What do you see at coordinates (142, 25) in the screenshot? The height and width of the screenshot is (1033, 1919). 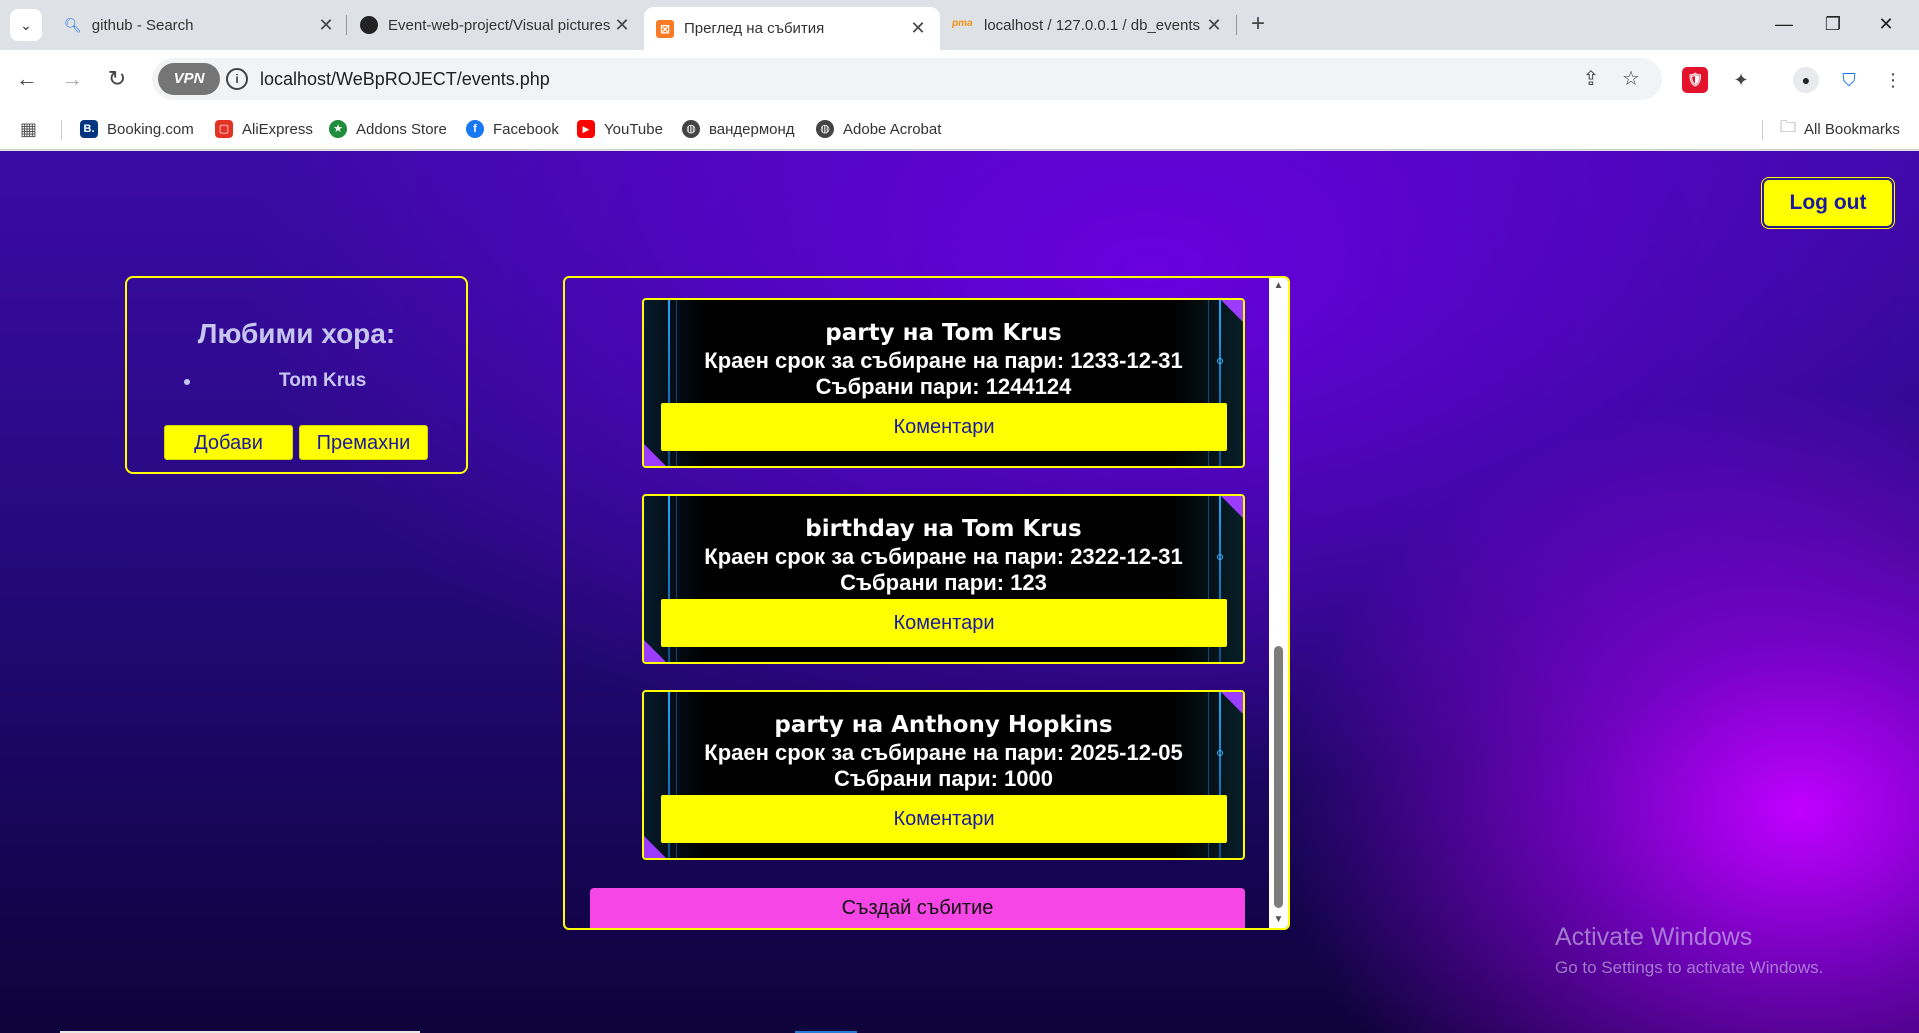 I see `tab-title: github - Search` at bounding box center [142, 25].